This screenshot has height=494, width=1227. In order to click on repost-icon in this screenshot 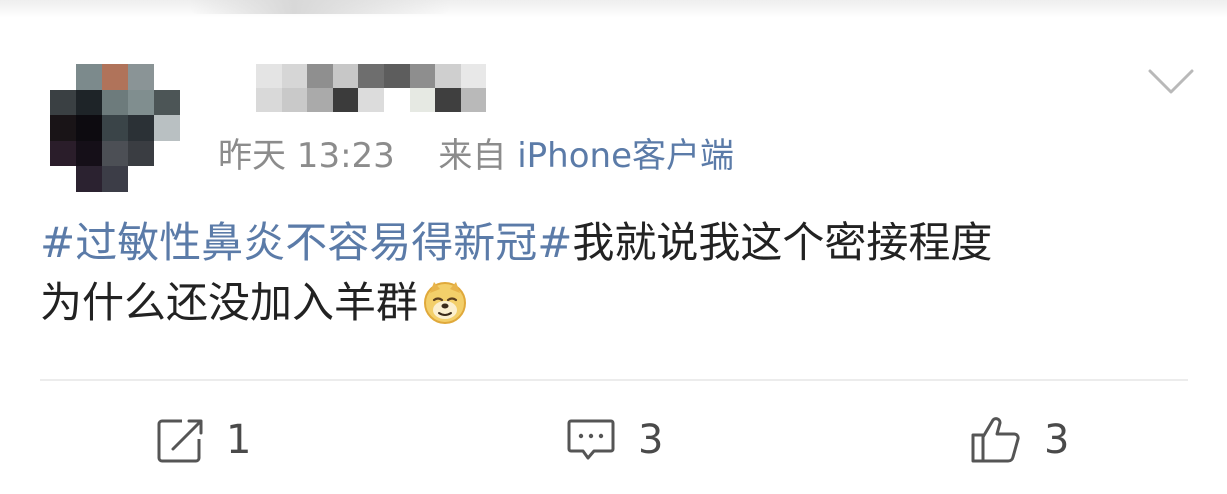, I will do `click(180, 441)`.